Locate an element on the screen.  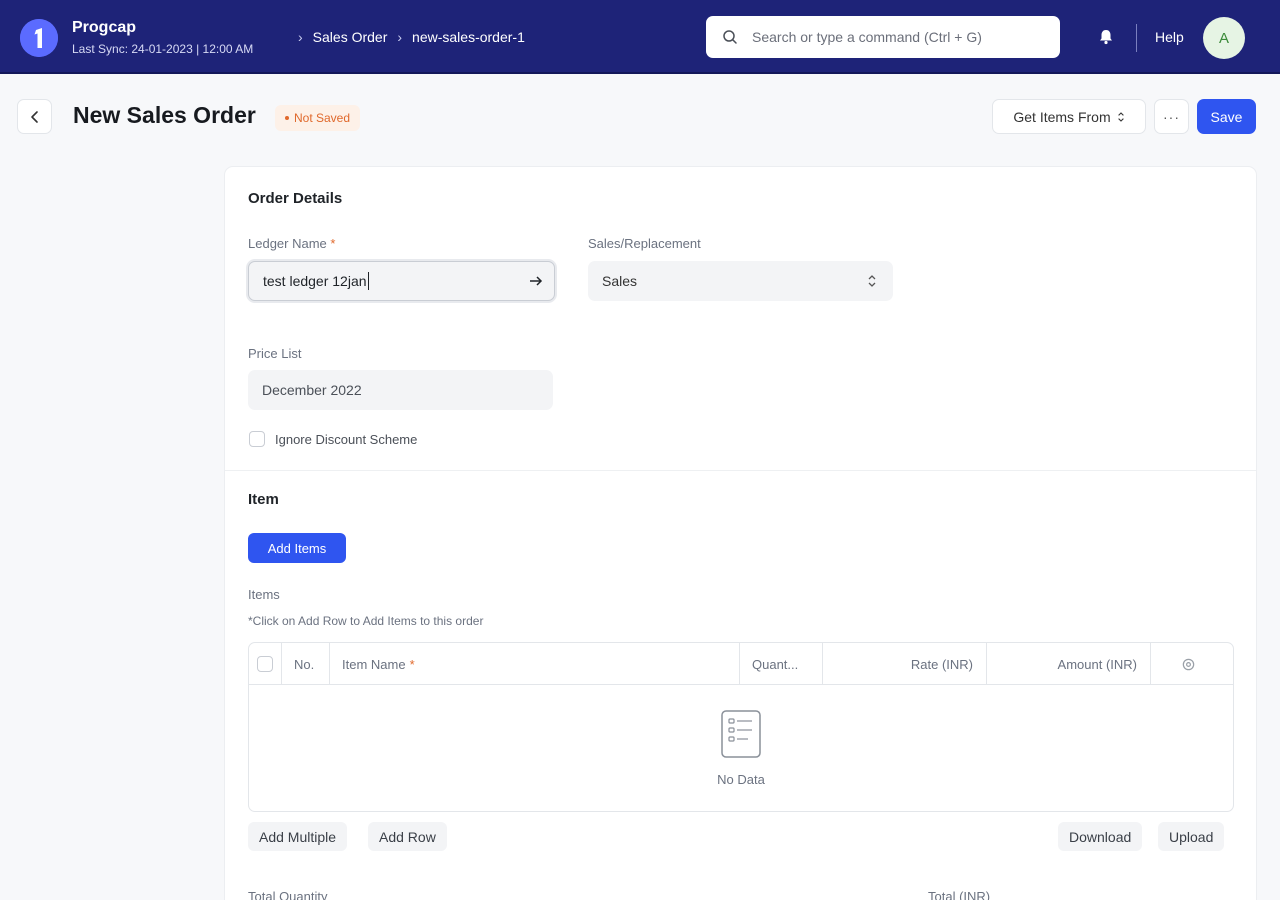
item-section-title: Item is located at coordinates (263, 499).